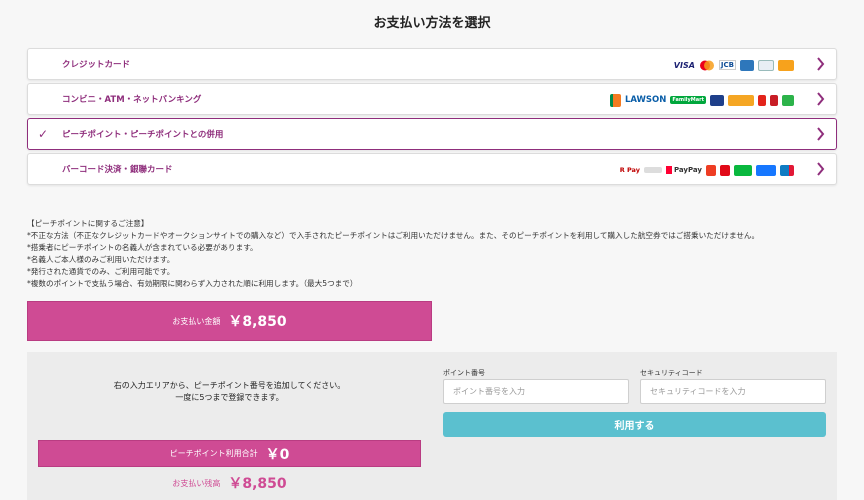 The height and width of the screenshot is (500, 864). I want to click on total-caption: お支払い金額, so click(196, 321).